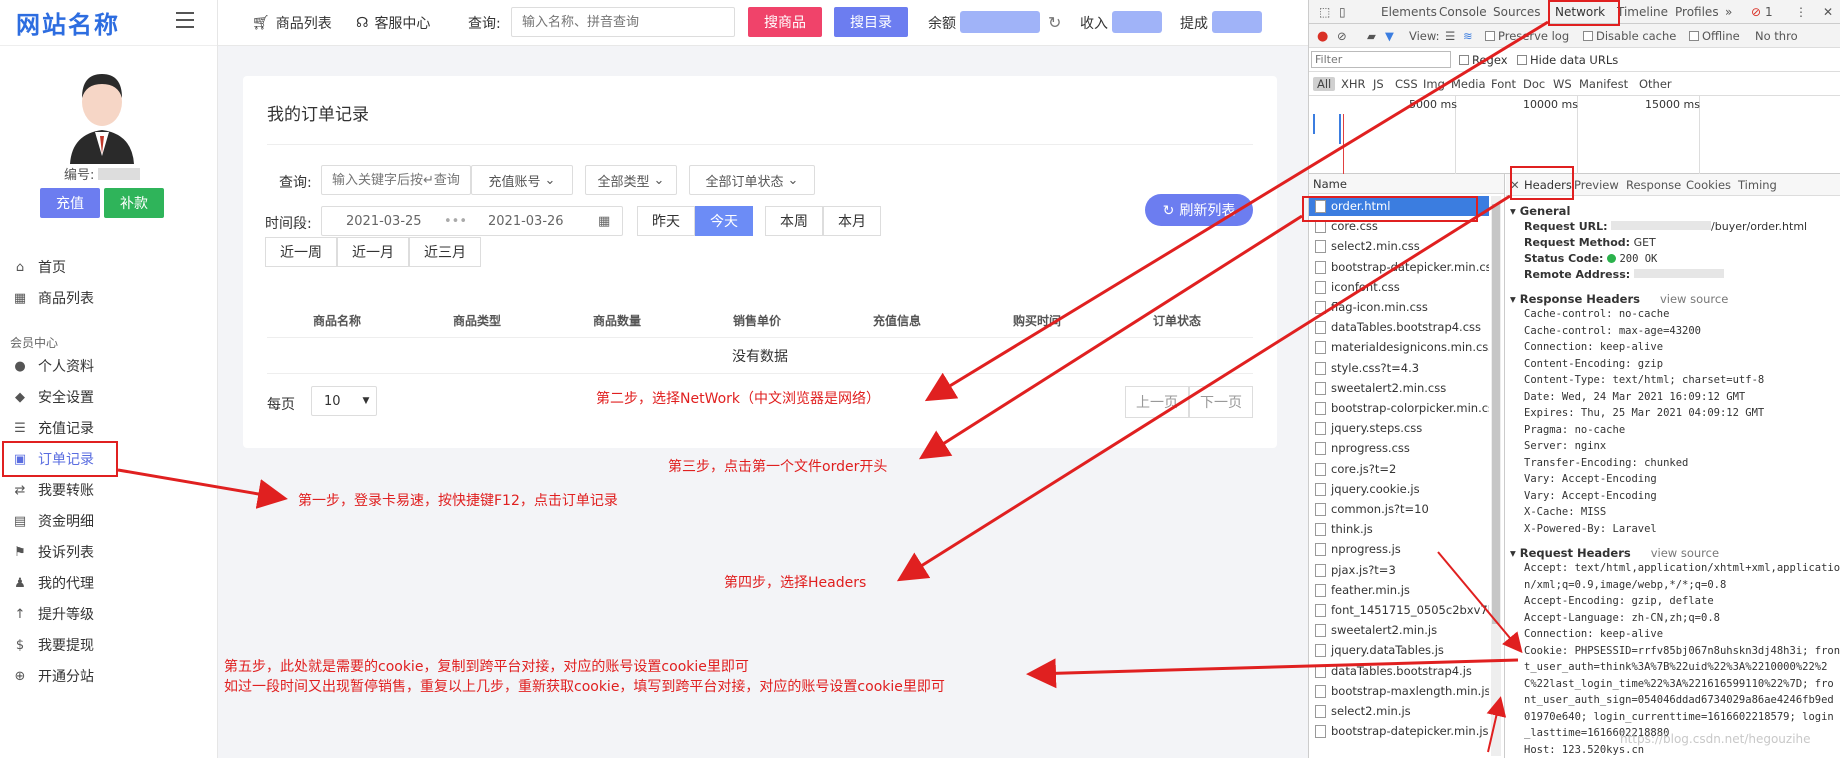 This screenshot has width=1840, height=758. I want to click on sidebar-item-complaints: ⚑ 投诉列表, so click(53, 552).